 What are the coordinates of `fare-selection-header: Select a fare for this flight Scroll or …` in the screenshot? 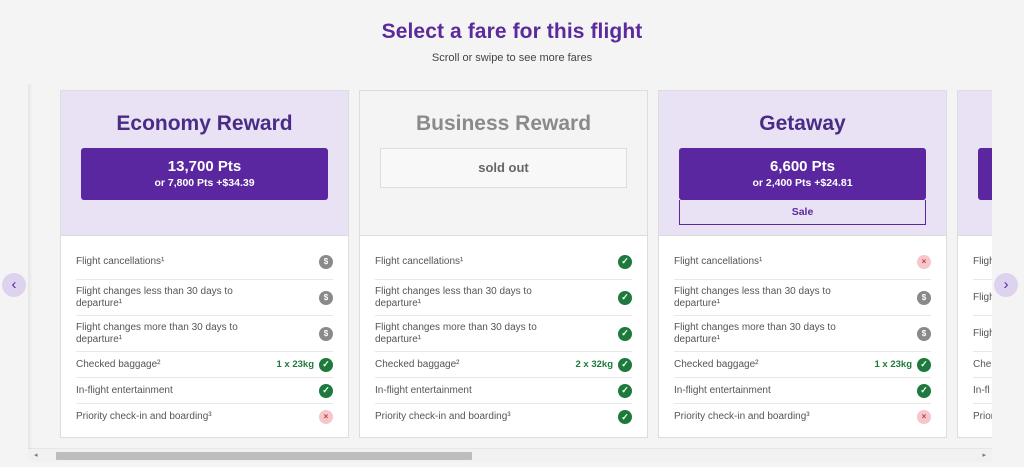 It's located at (512, 42).